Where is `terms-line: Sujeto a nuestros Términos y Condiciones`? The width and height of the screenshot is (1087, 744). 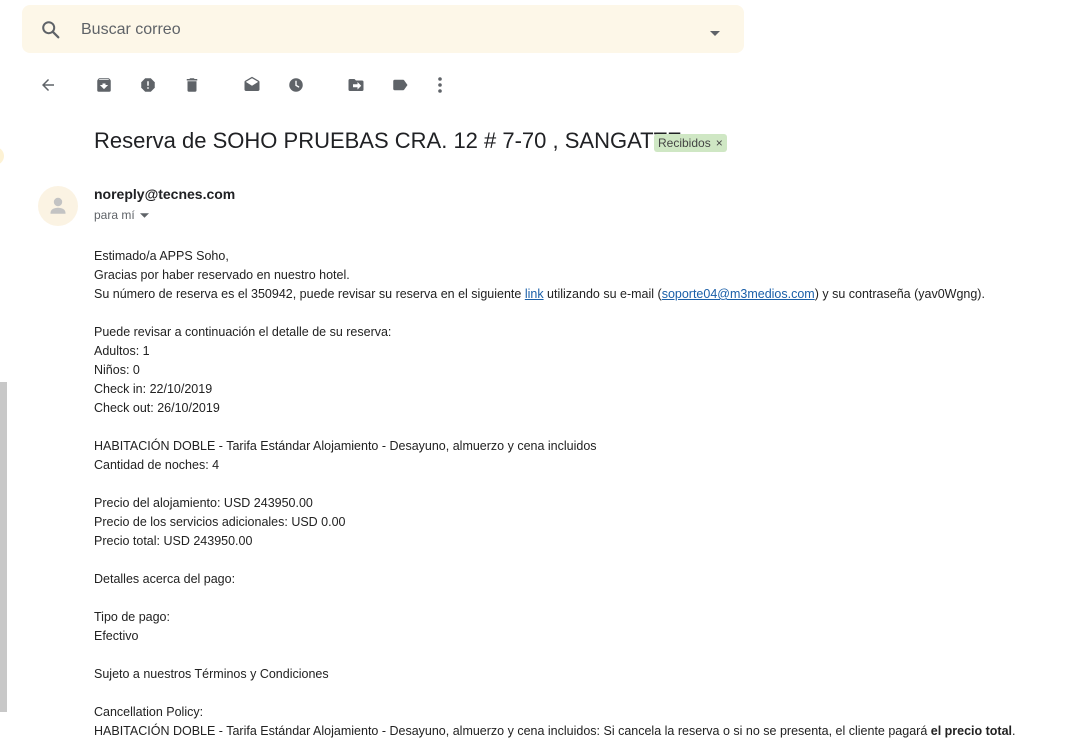 terms-line: Sujeto a nuestros Términos y Condiciones is located at coordinates (211, 674).